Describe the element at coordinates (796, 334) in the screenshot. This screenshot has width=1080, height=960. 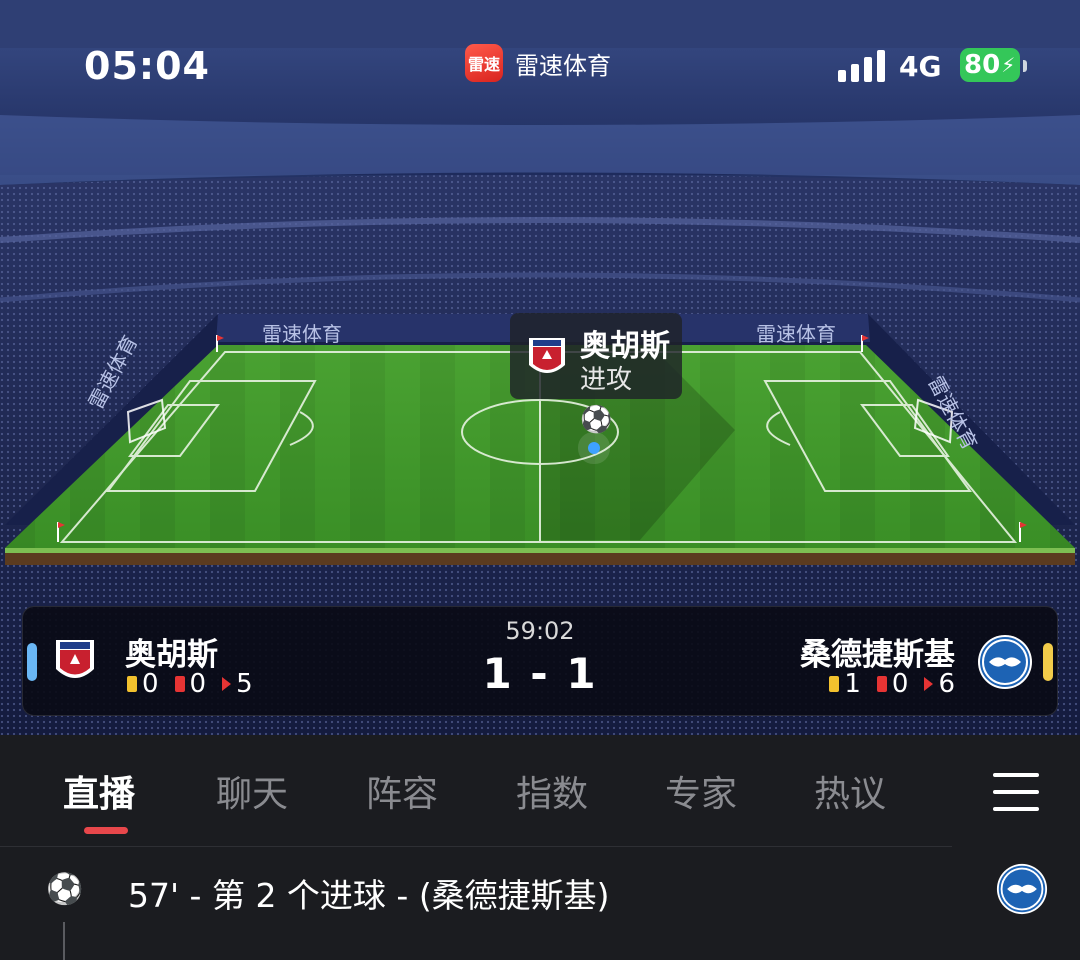
I see `ad-board-top-right: 雷速体育` at that location.